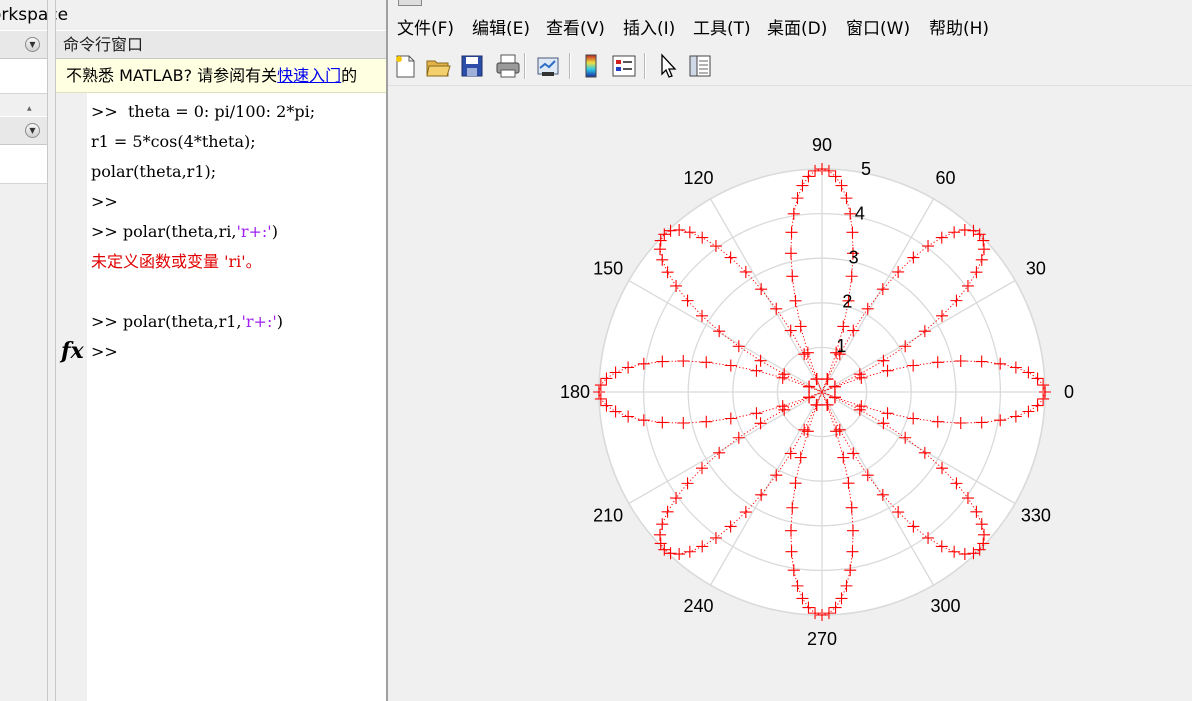 The width and height of the screenshot is (1192, 701). Describe the element at coordinates (438, 66) in the screenshot. I see `open-file-icon` at that location.